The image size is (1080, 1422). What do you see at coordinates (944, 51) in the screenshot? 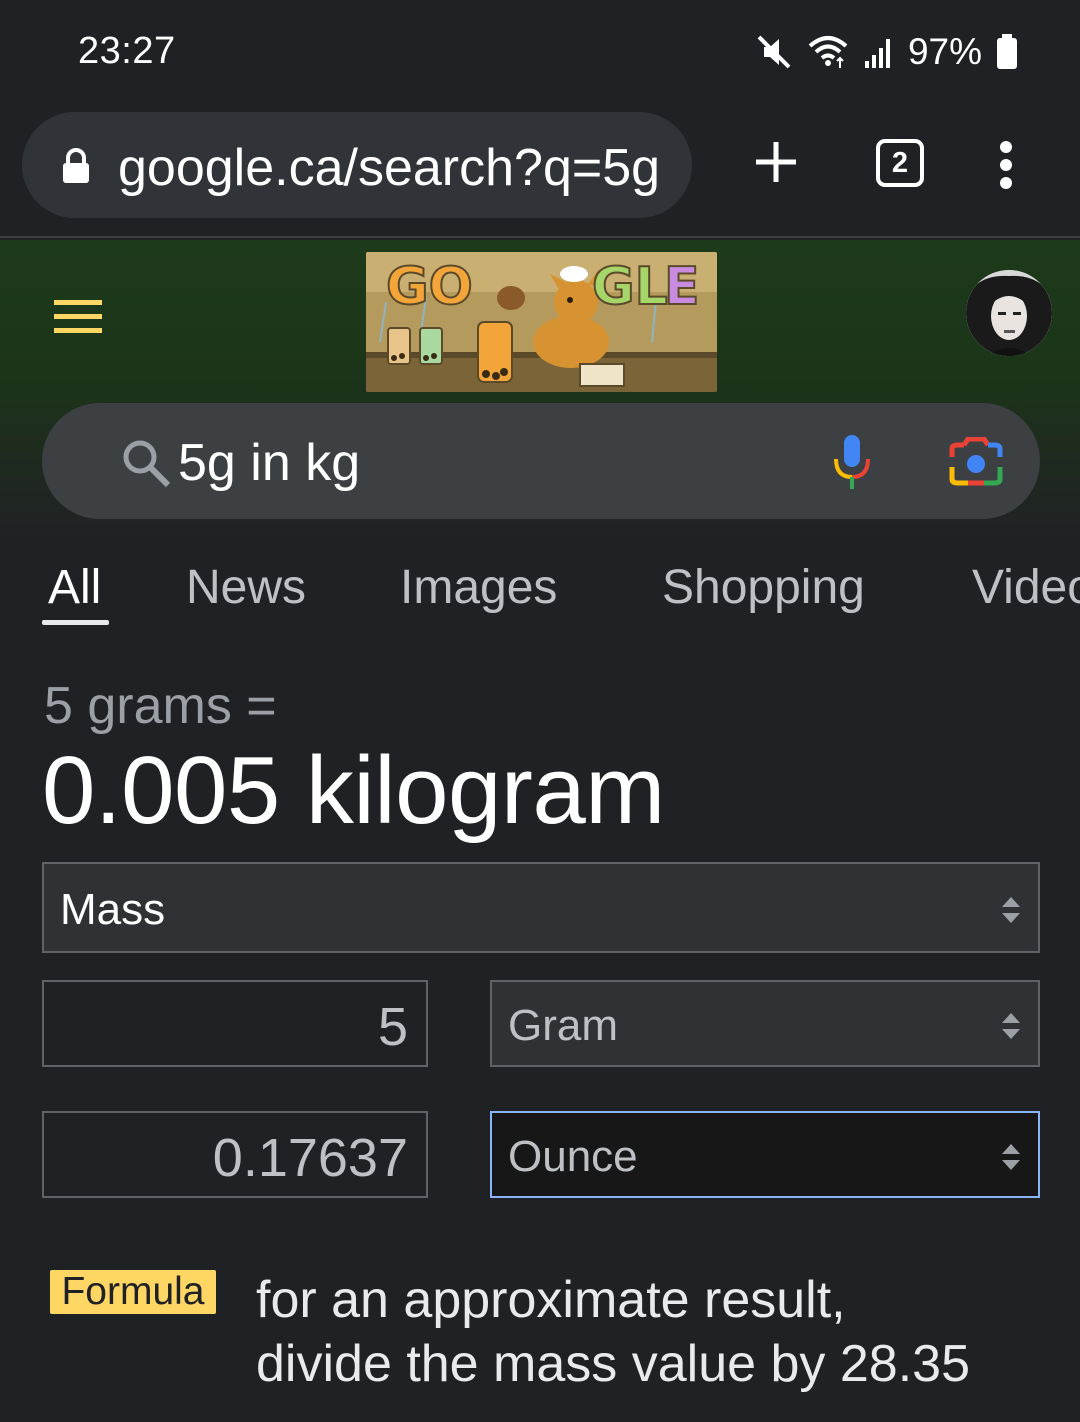
I see `battery-percent: 97%` at bounding box center [944, 51].